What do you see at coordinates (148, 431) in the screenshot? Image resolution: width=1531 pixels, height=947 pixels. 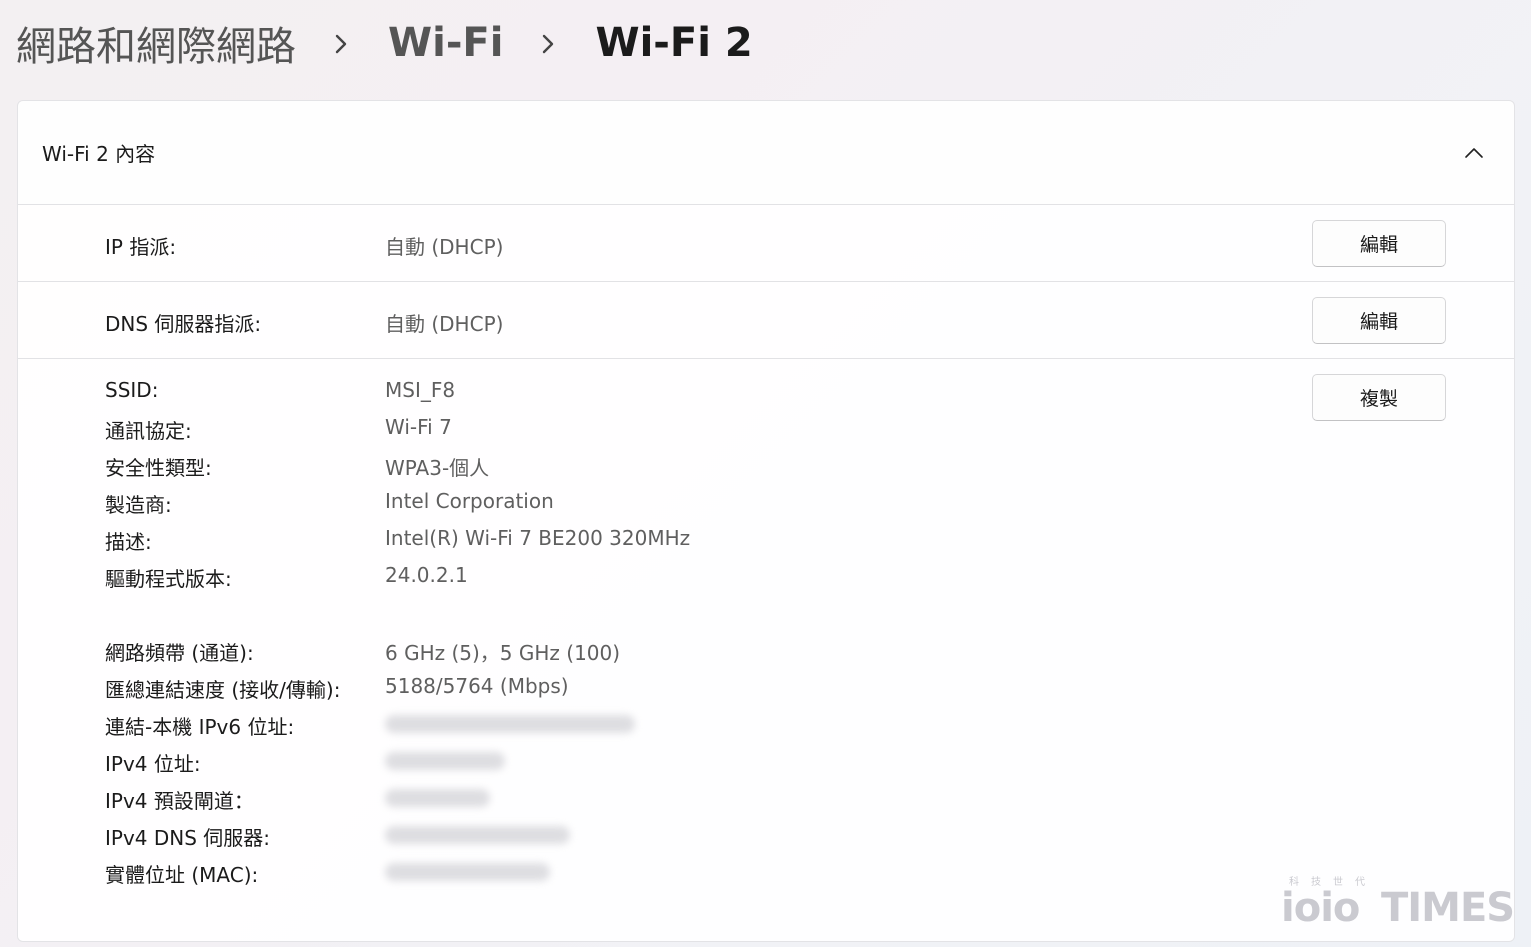 I see `protocol-label: 通訊協定:` at bounding box center [148, 431].